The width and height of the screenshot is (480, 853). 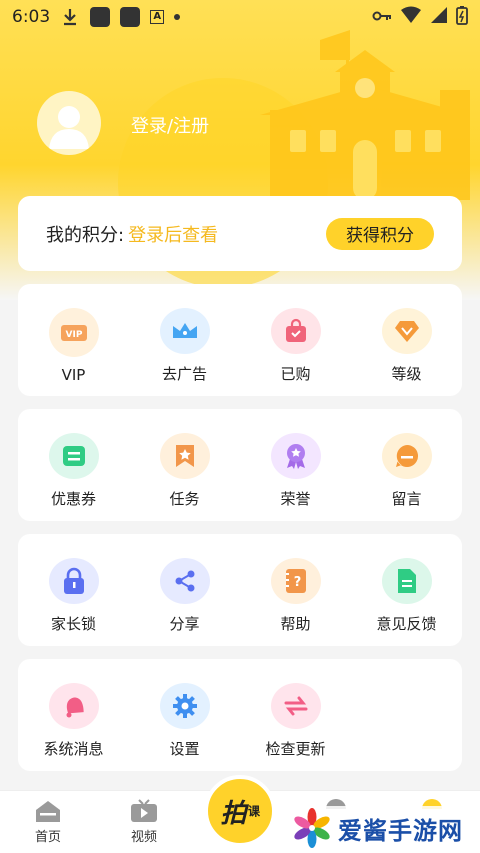 What do you see at coordinates (240, 17) in the screenshot?
I see `status-bar: 6:03 A` at bounding box center [240, 17].